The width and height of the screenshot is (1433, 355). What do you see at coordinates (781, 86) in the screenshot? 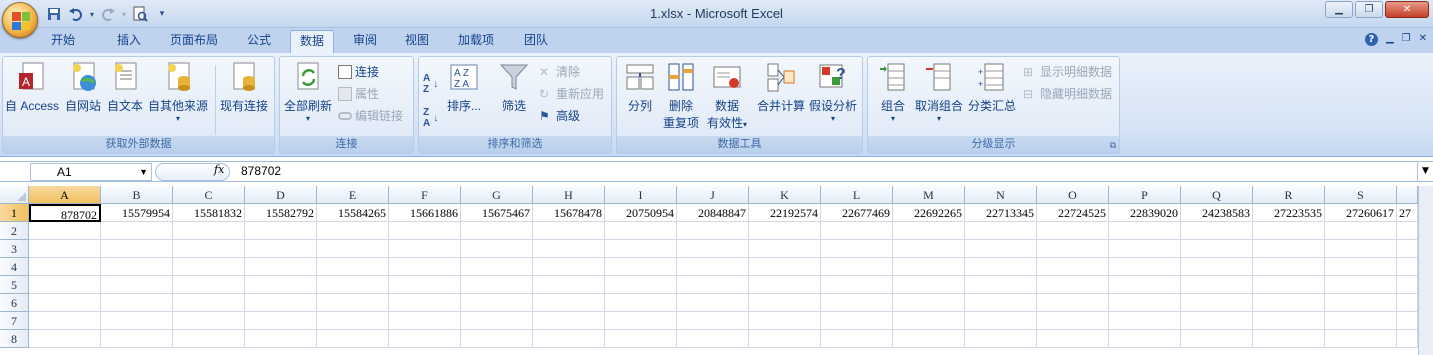
I see `consolidate-button: 合并计算` at bounding box center [781, 86].